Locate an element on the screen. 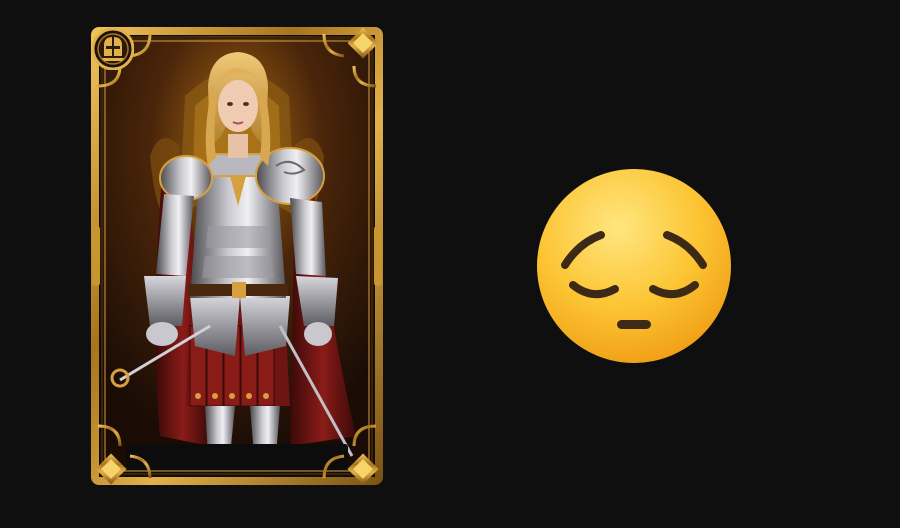  hero-name is located at coordinates (237, 459).